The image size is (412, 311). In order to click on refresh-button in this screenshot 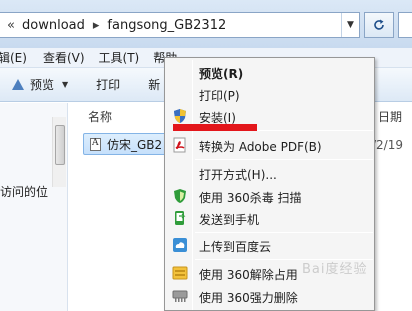, I will do `click(379, 25)`.